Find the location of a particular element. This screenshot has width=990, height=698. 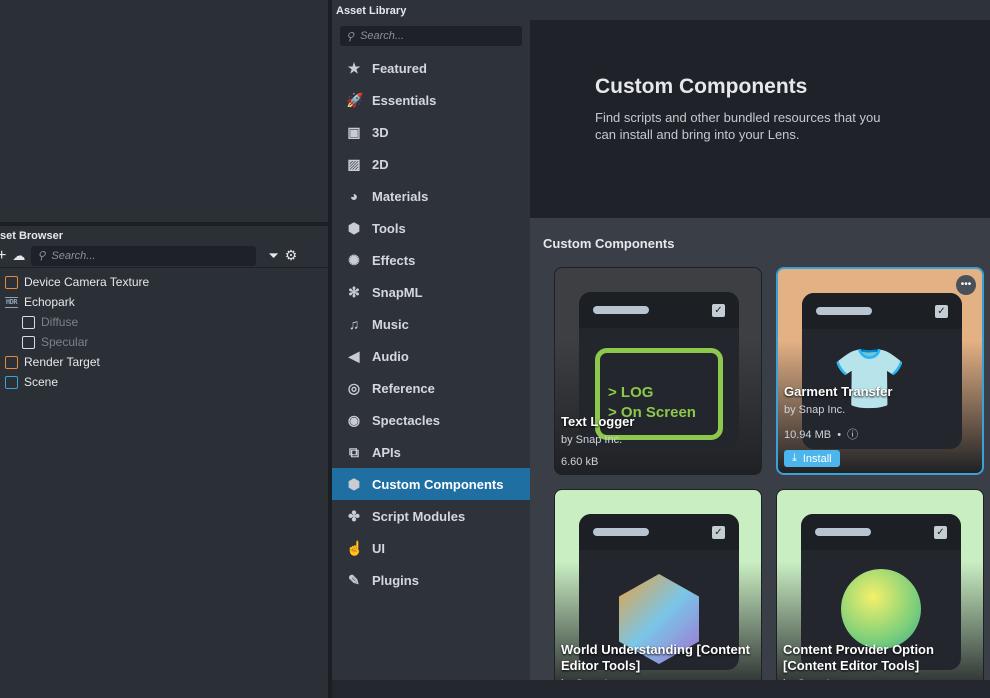

sphere-icon is located at coordinates (881, 609).